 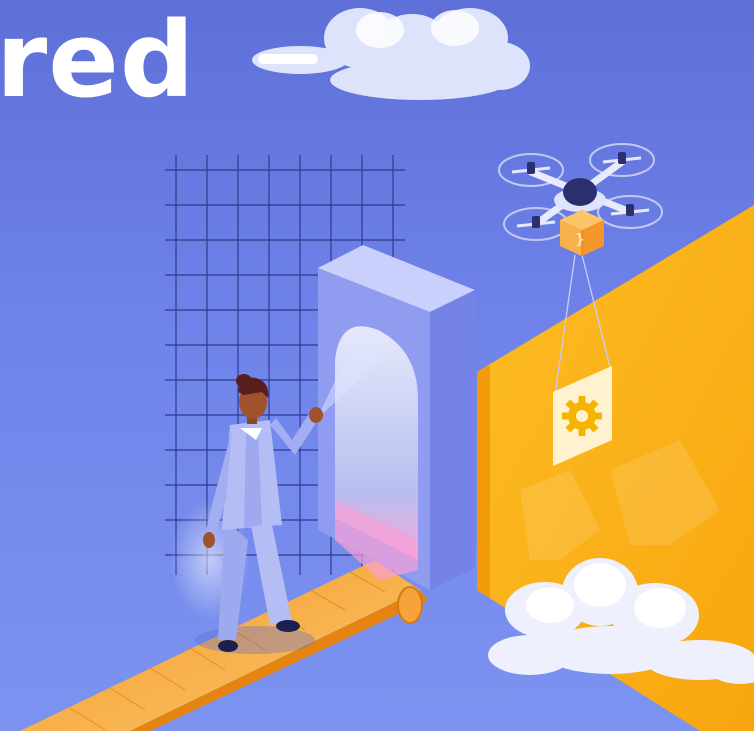 I want to click on drone: }, so click(x=580, y=199).